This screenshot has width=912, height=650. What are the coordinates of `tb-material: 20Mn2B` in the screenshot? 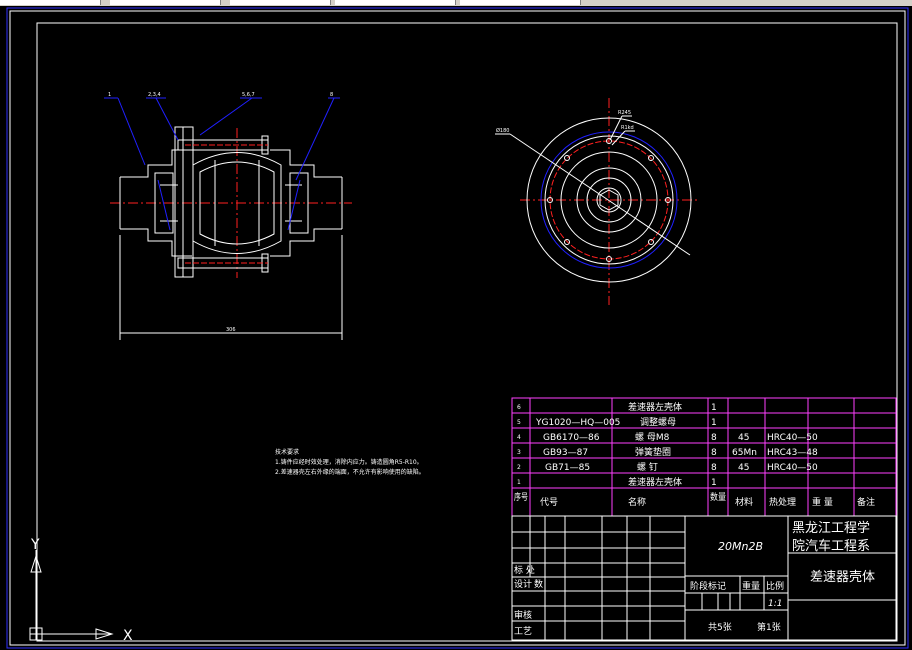 It's located at (740, 546).